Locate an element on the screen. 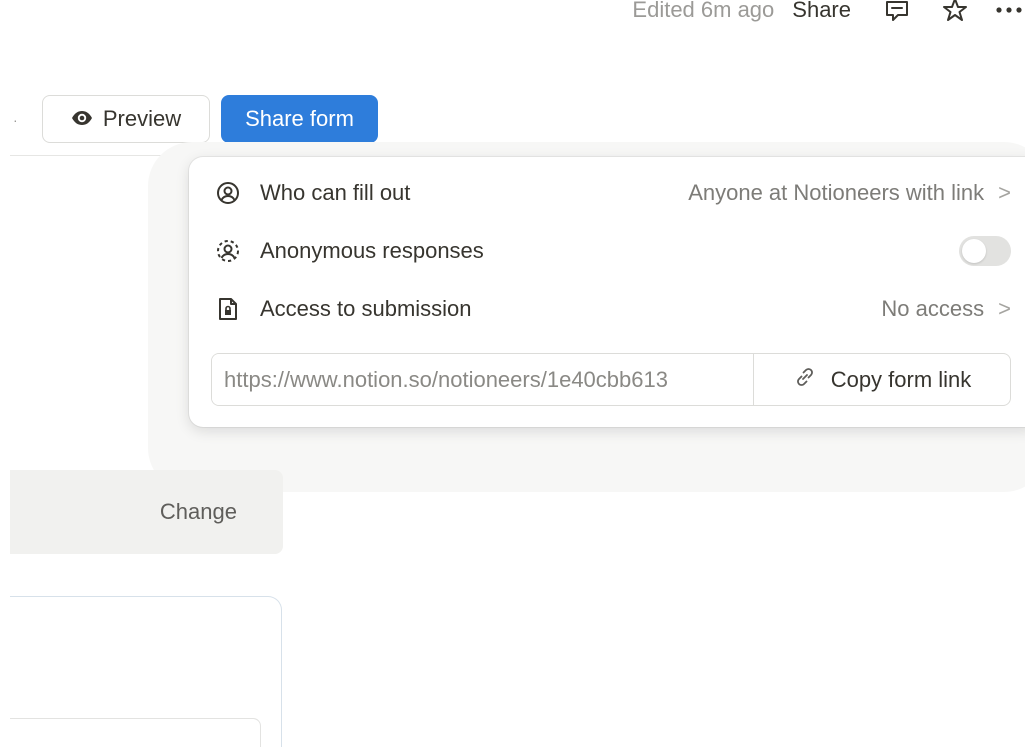  preview-button: Preview is located at coordinates (126, 119).